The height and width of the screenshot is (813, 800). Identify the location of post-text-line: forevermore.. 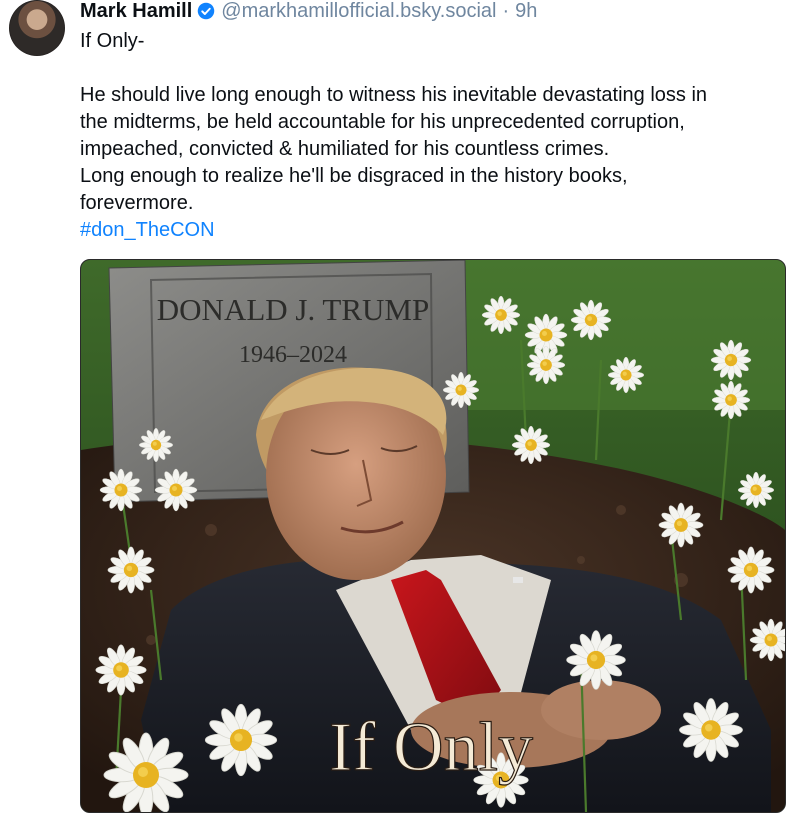
(137, 203).